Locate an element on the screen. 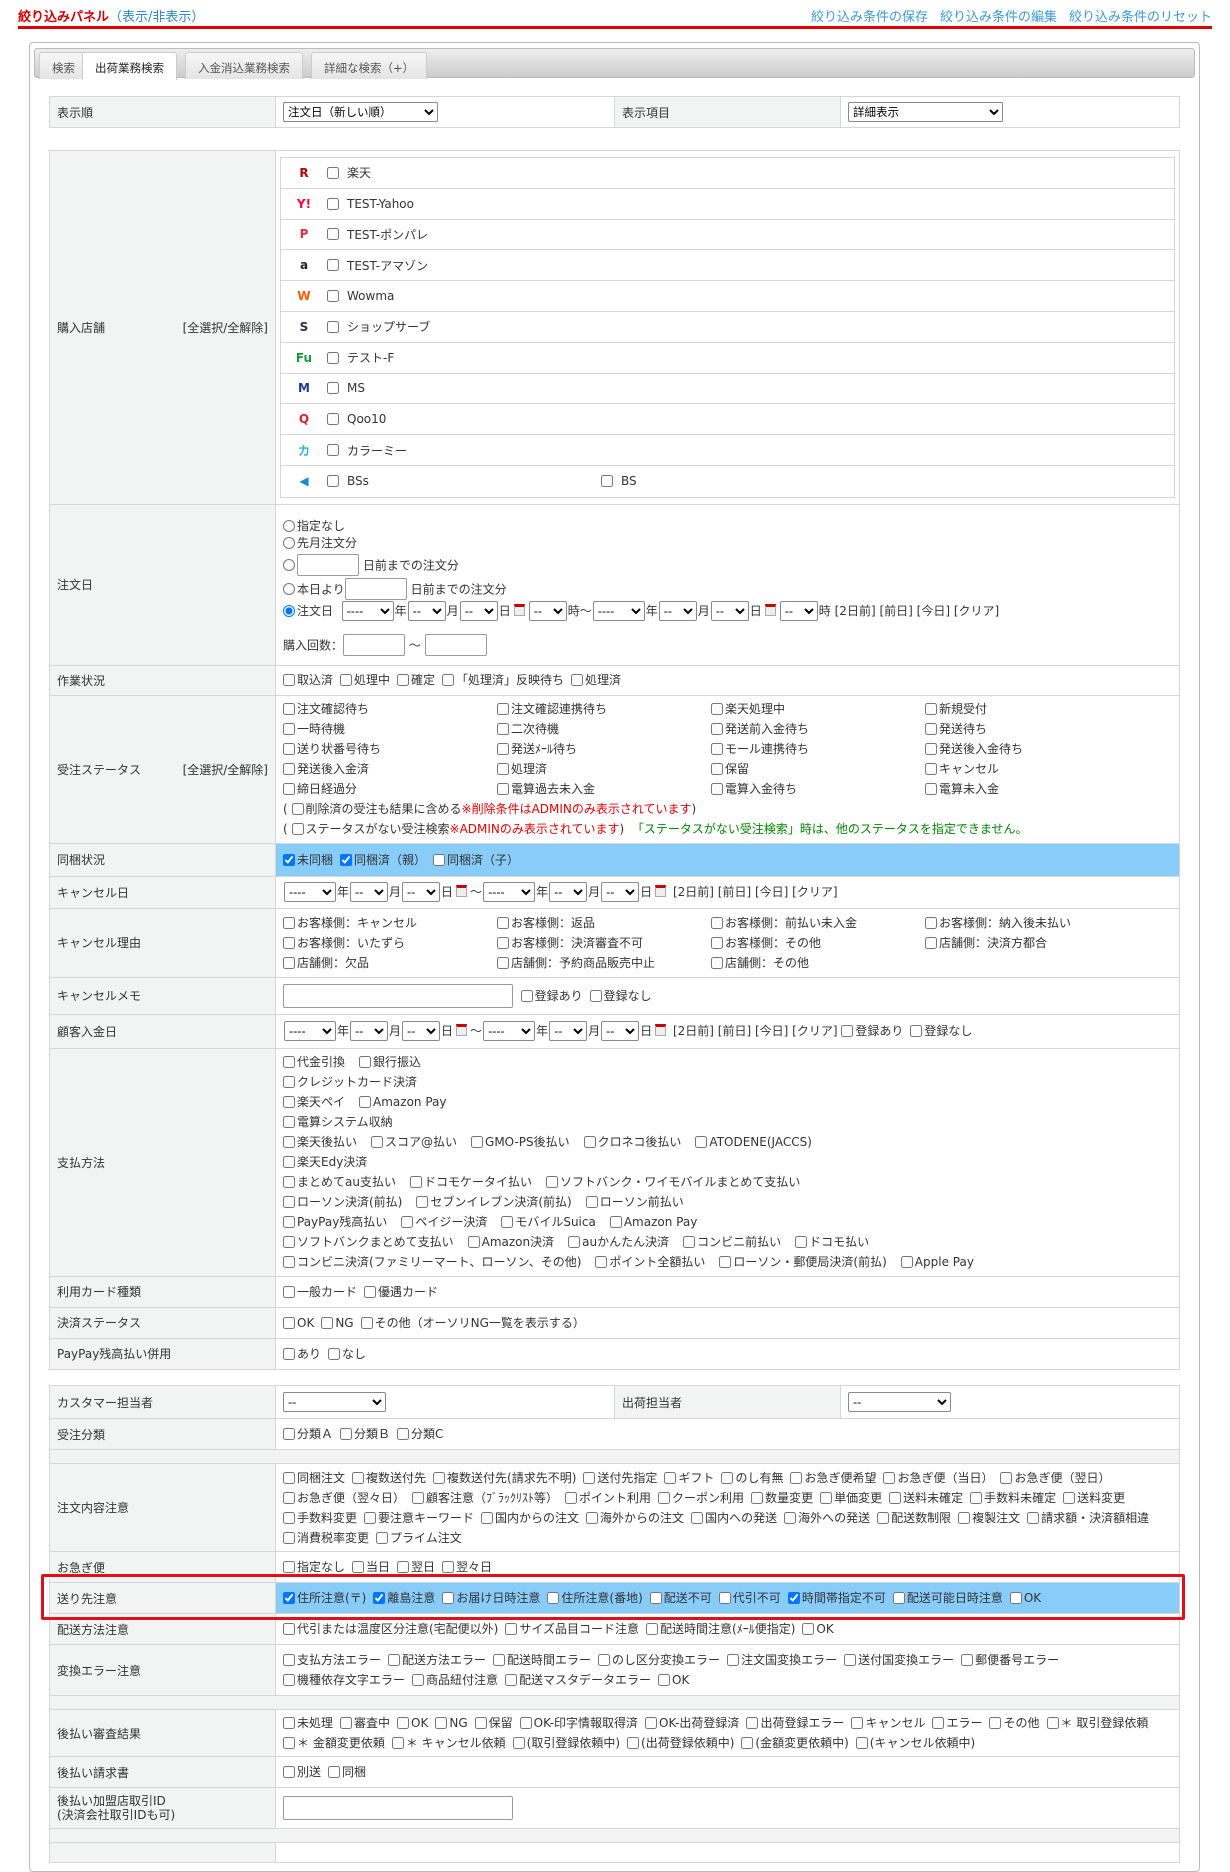  checkbox-option: PayPay残高払い is located at coordinates (335, 1222).